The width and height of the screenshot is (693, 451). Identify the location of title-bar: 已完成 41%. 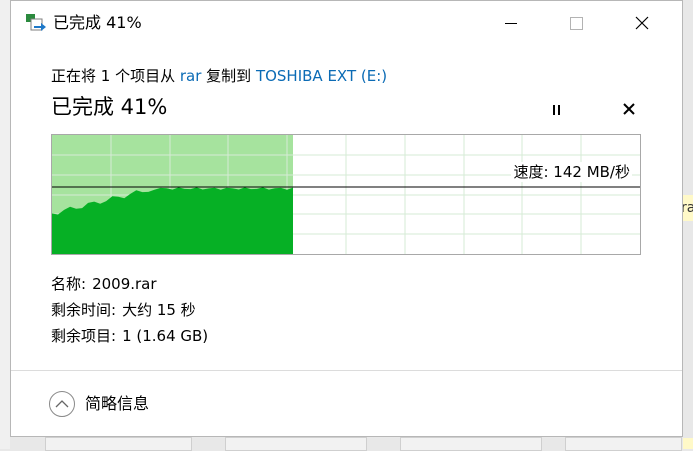
(346, 23).